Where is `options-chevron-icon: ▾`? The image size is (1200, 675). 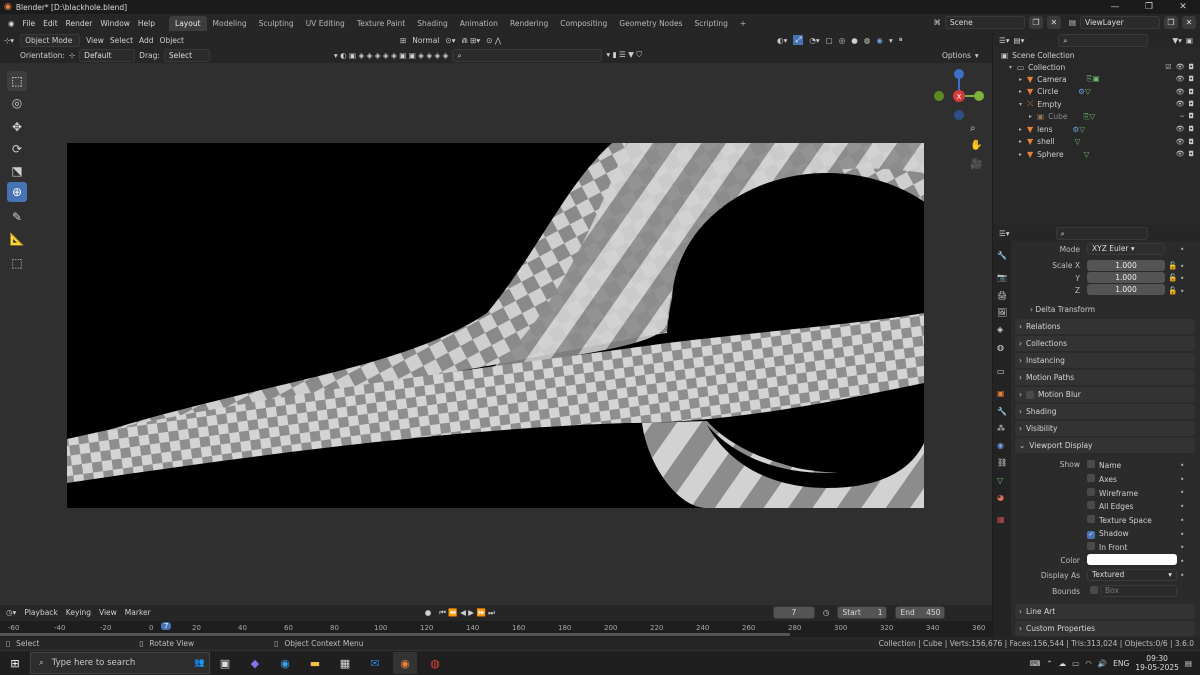 options-chevron-icon: ▾ is located at coordinates (977, 55).